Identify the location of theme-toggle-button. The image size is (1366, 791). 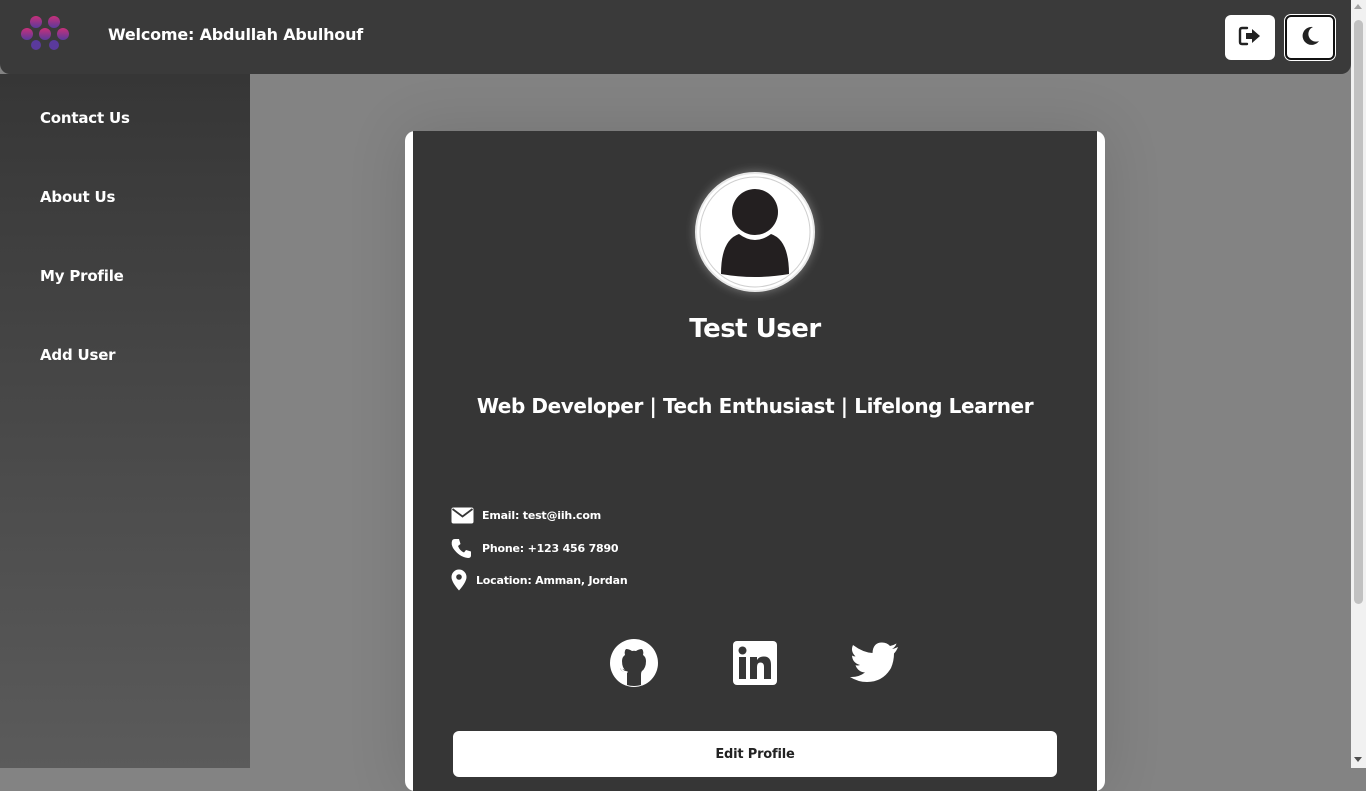
(1310, 37).